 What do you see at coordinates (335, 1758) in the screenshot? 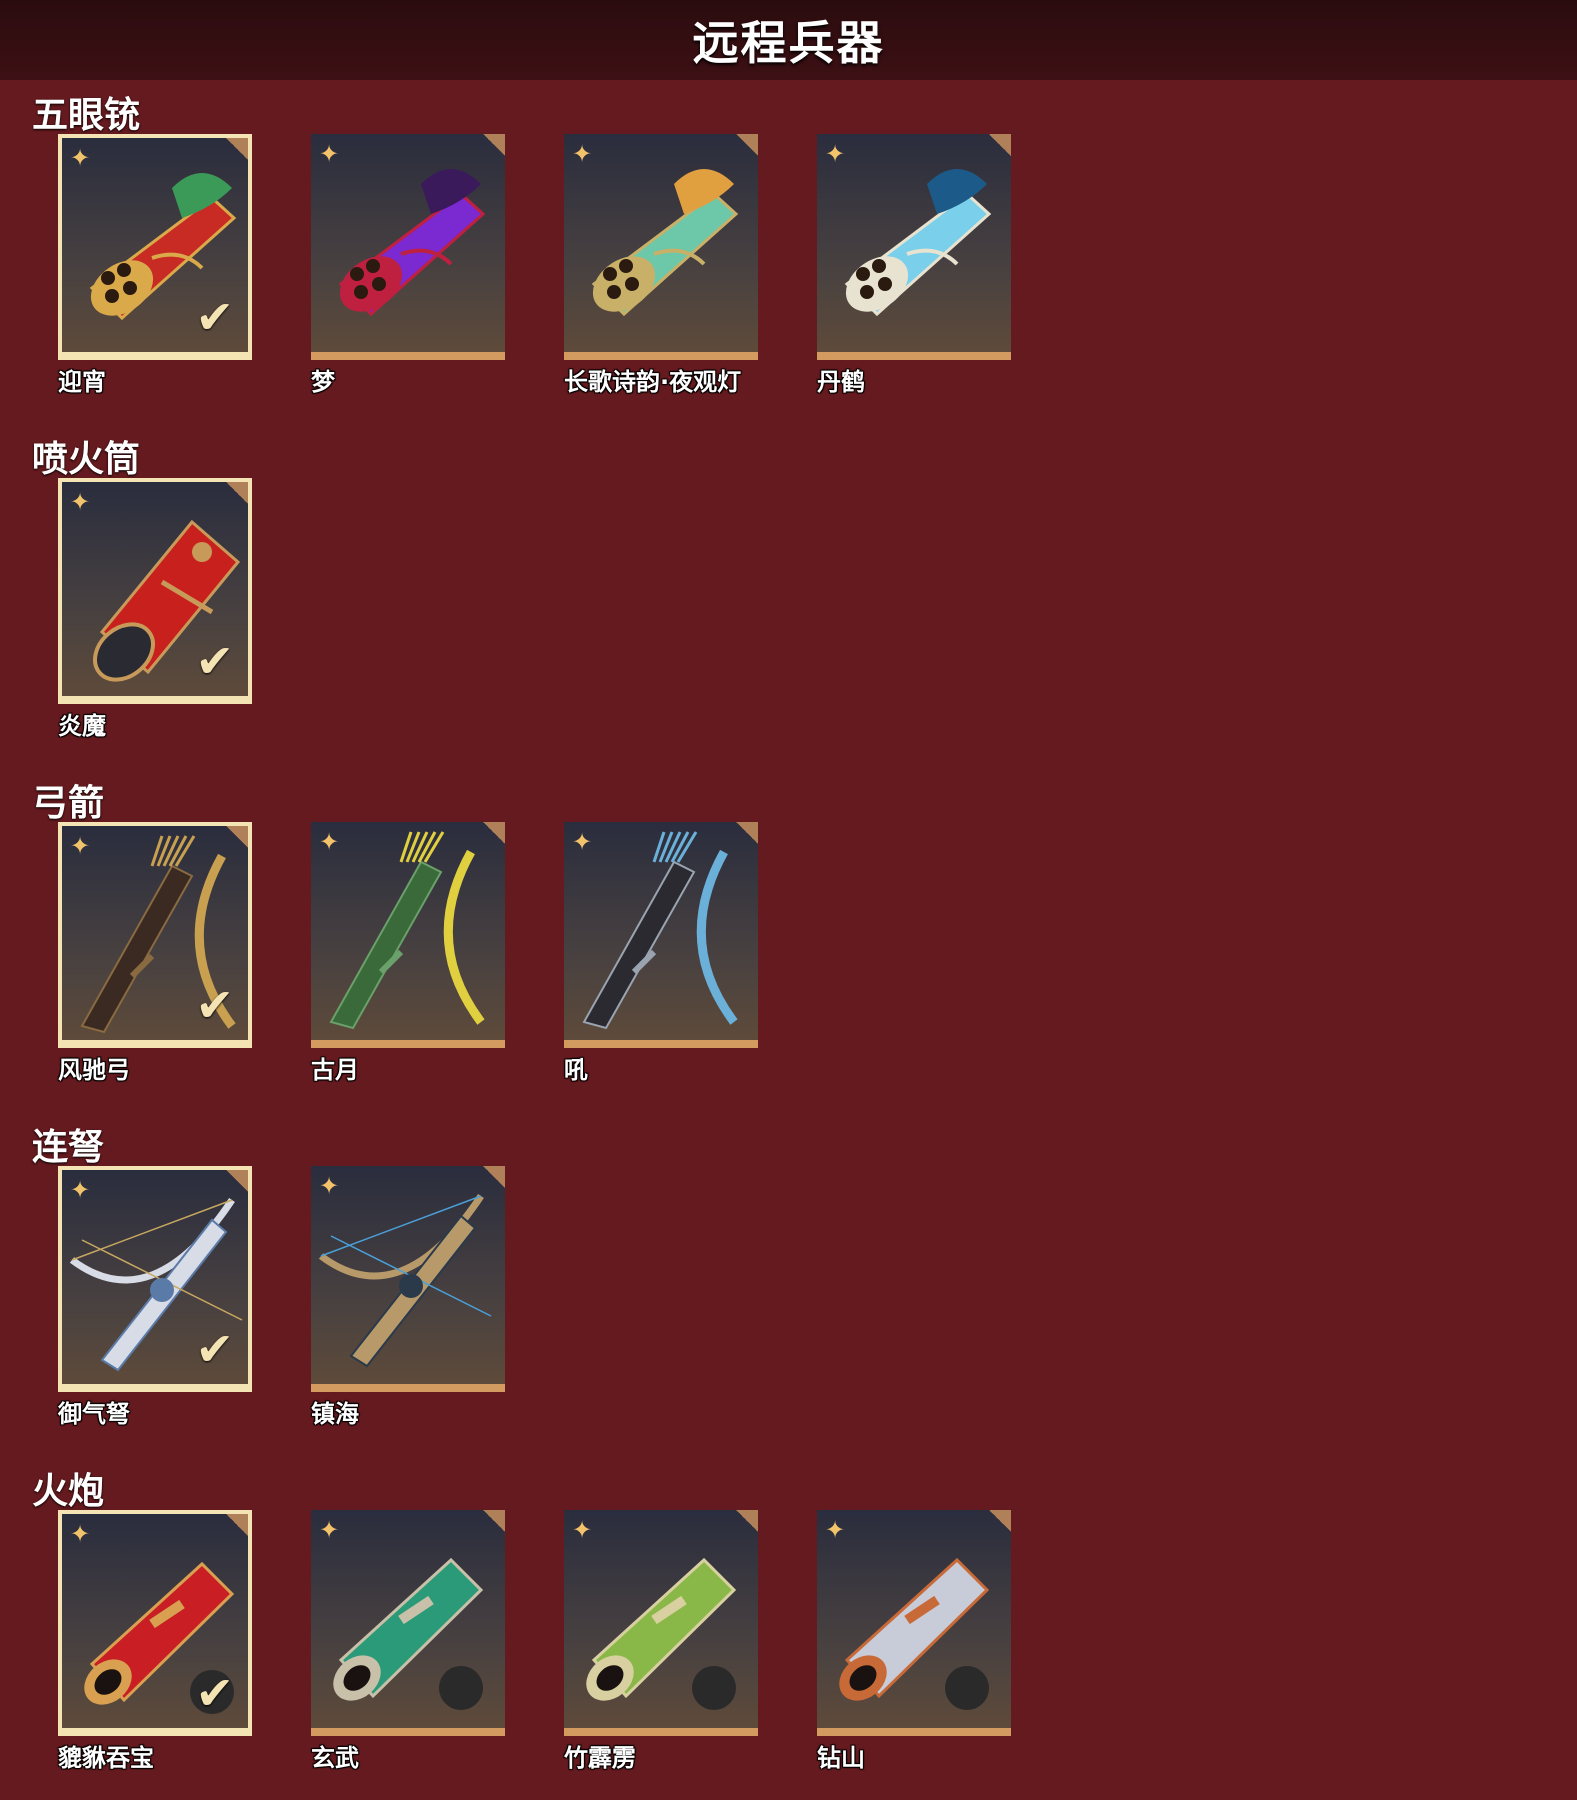
I see `weapon-name: 玄武` at bounding box center [335, 1758].